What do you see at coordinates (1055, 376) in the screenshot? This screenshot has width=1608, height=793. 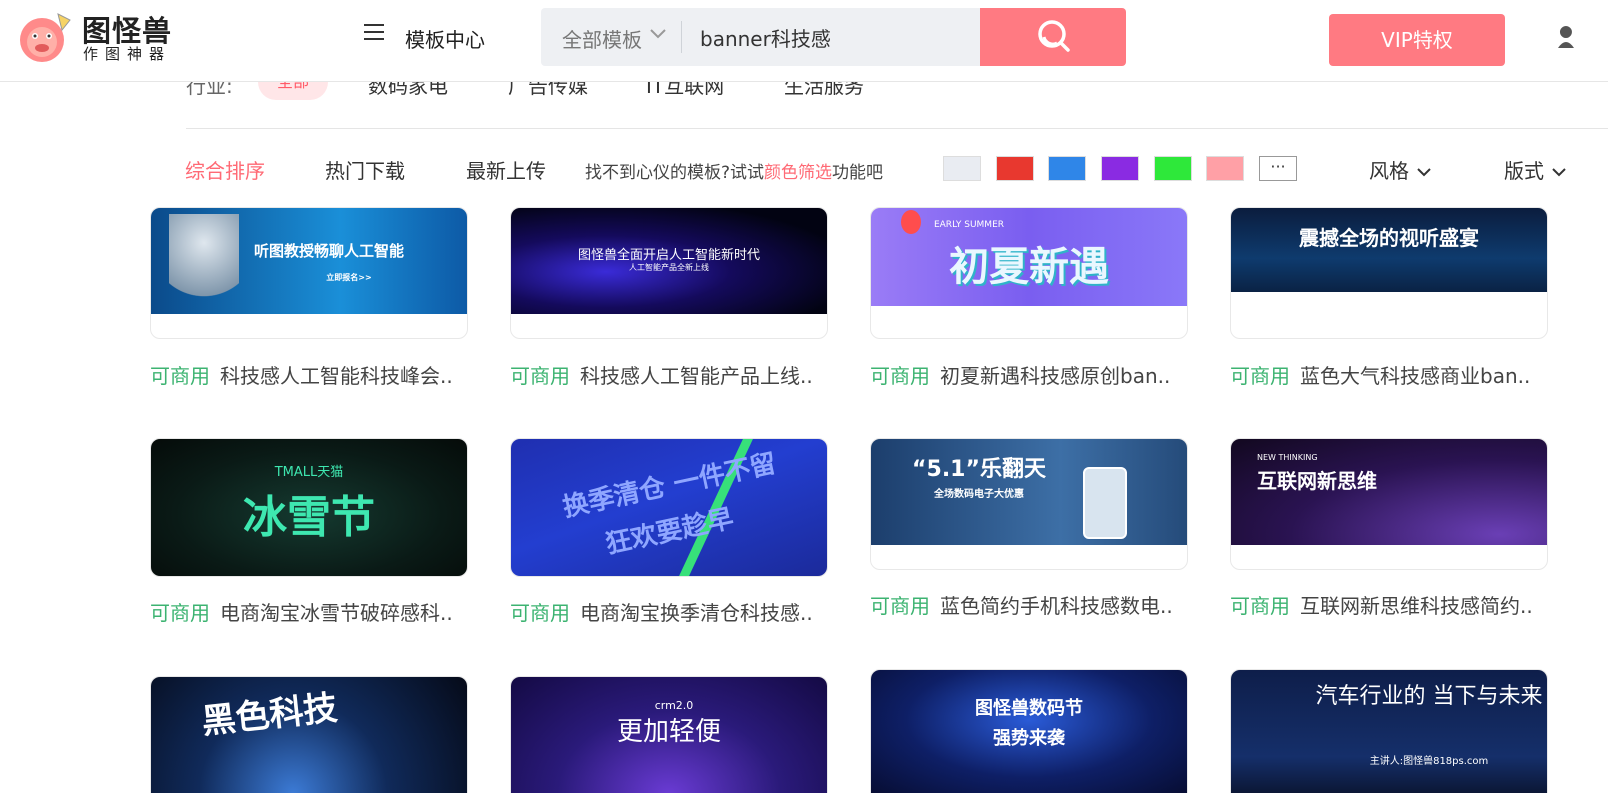 I see `template-title: 初夏新遇科技感原创ban..` at bounding box center [1055, 376].